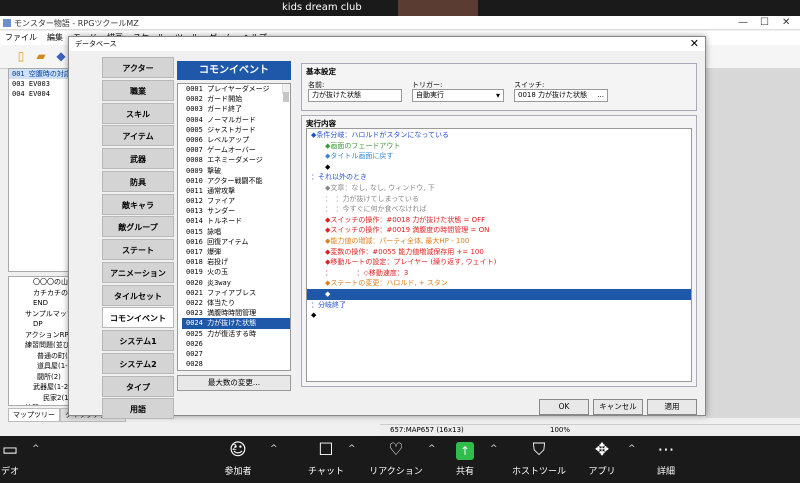  I want to click on menu-edit: 編集, so click(55, 37).